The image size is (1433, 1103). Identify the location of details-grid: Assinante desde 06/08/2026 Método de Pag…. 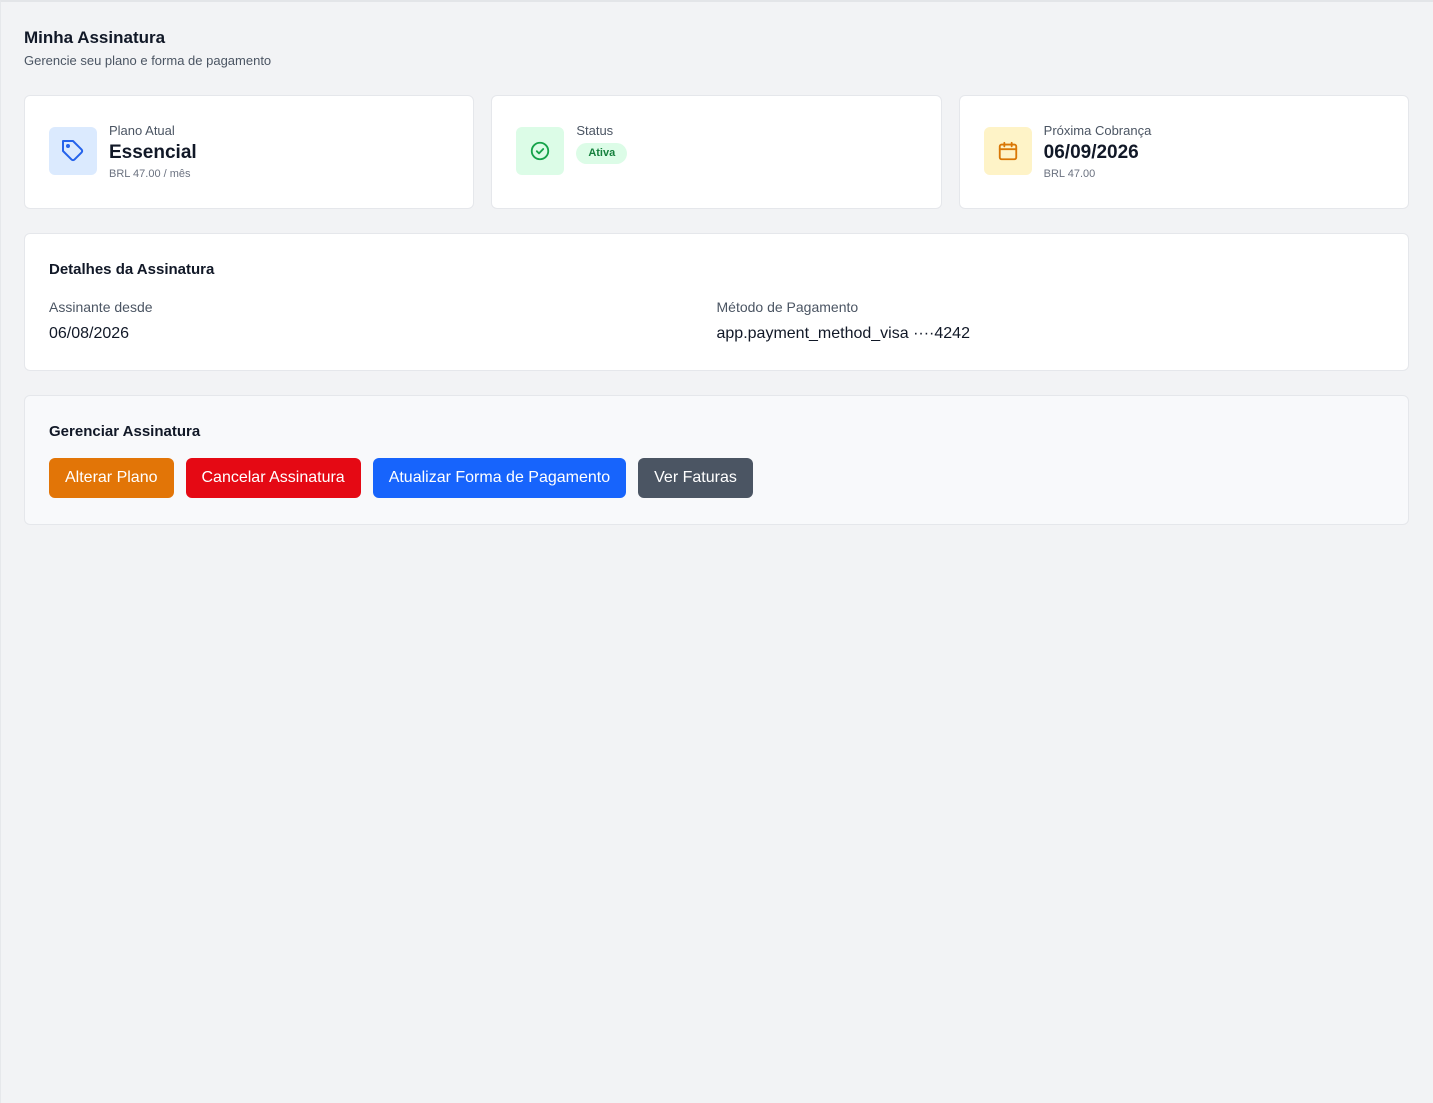
(716, 321).